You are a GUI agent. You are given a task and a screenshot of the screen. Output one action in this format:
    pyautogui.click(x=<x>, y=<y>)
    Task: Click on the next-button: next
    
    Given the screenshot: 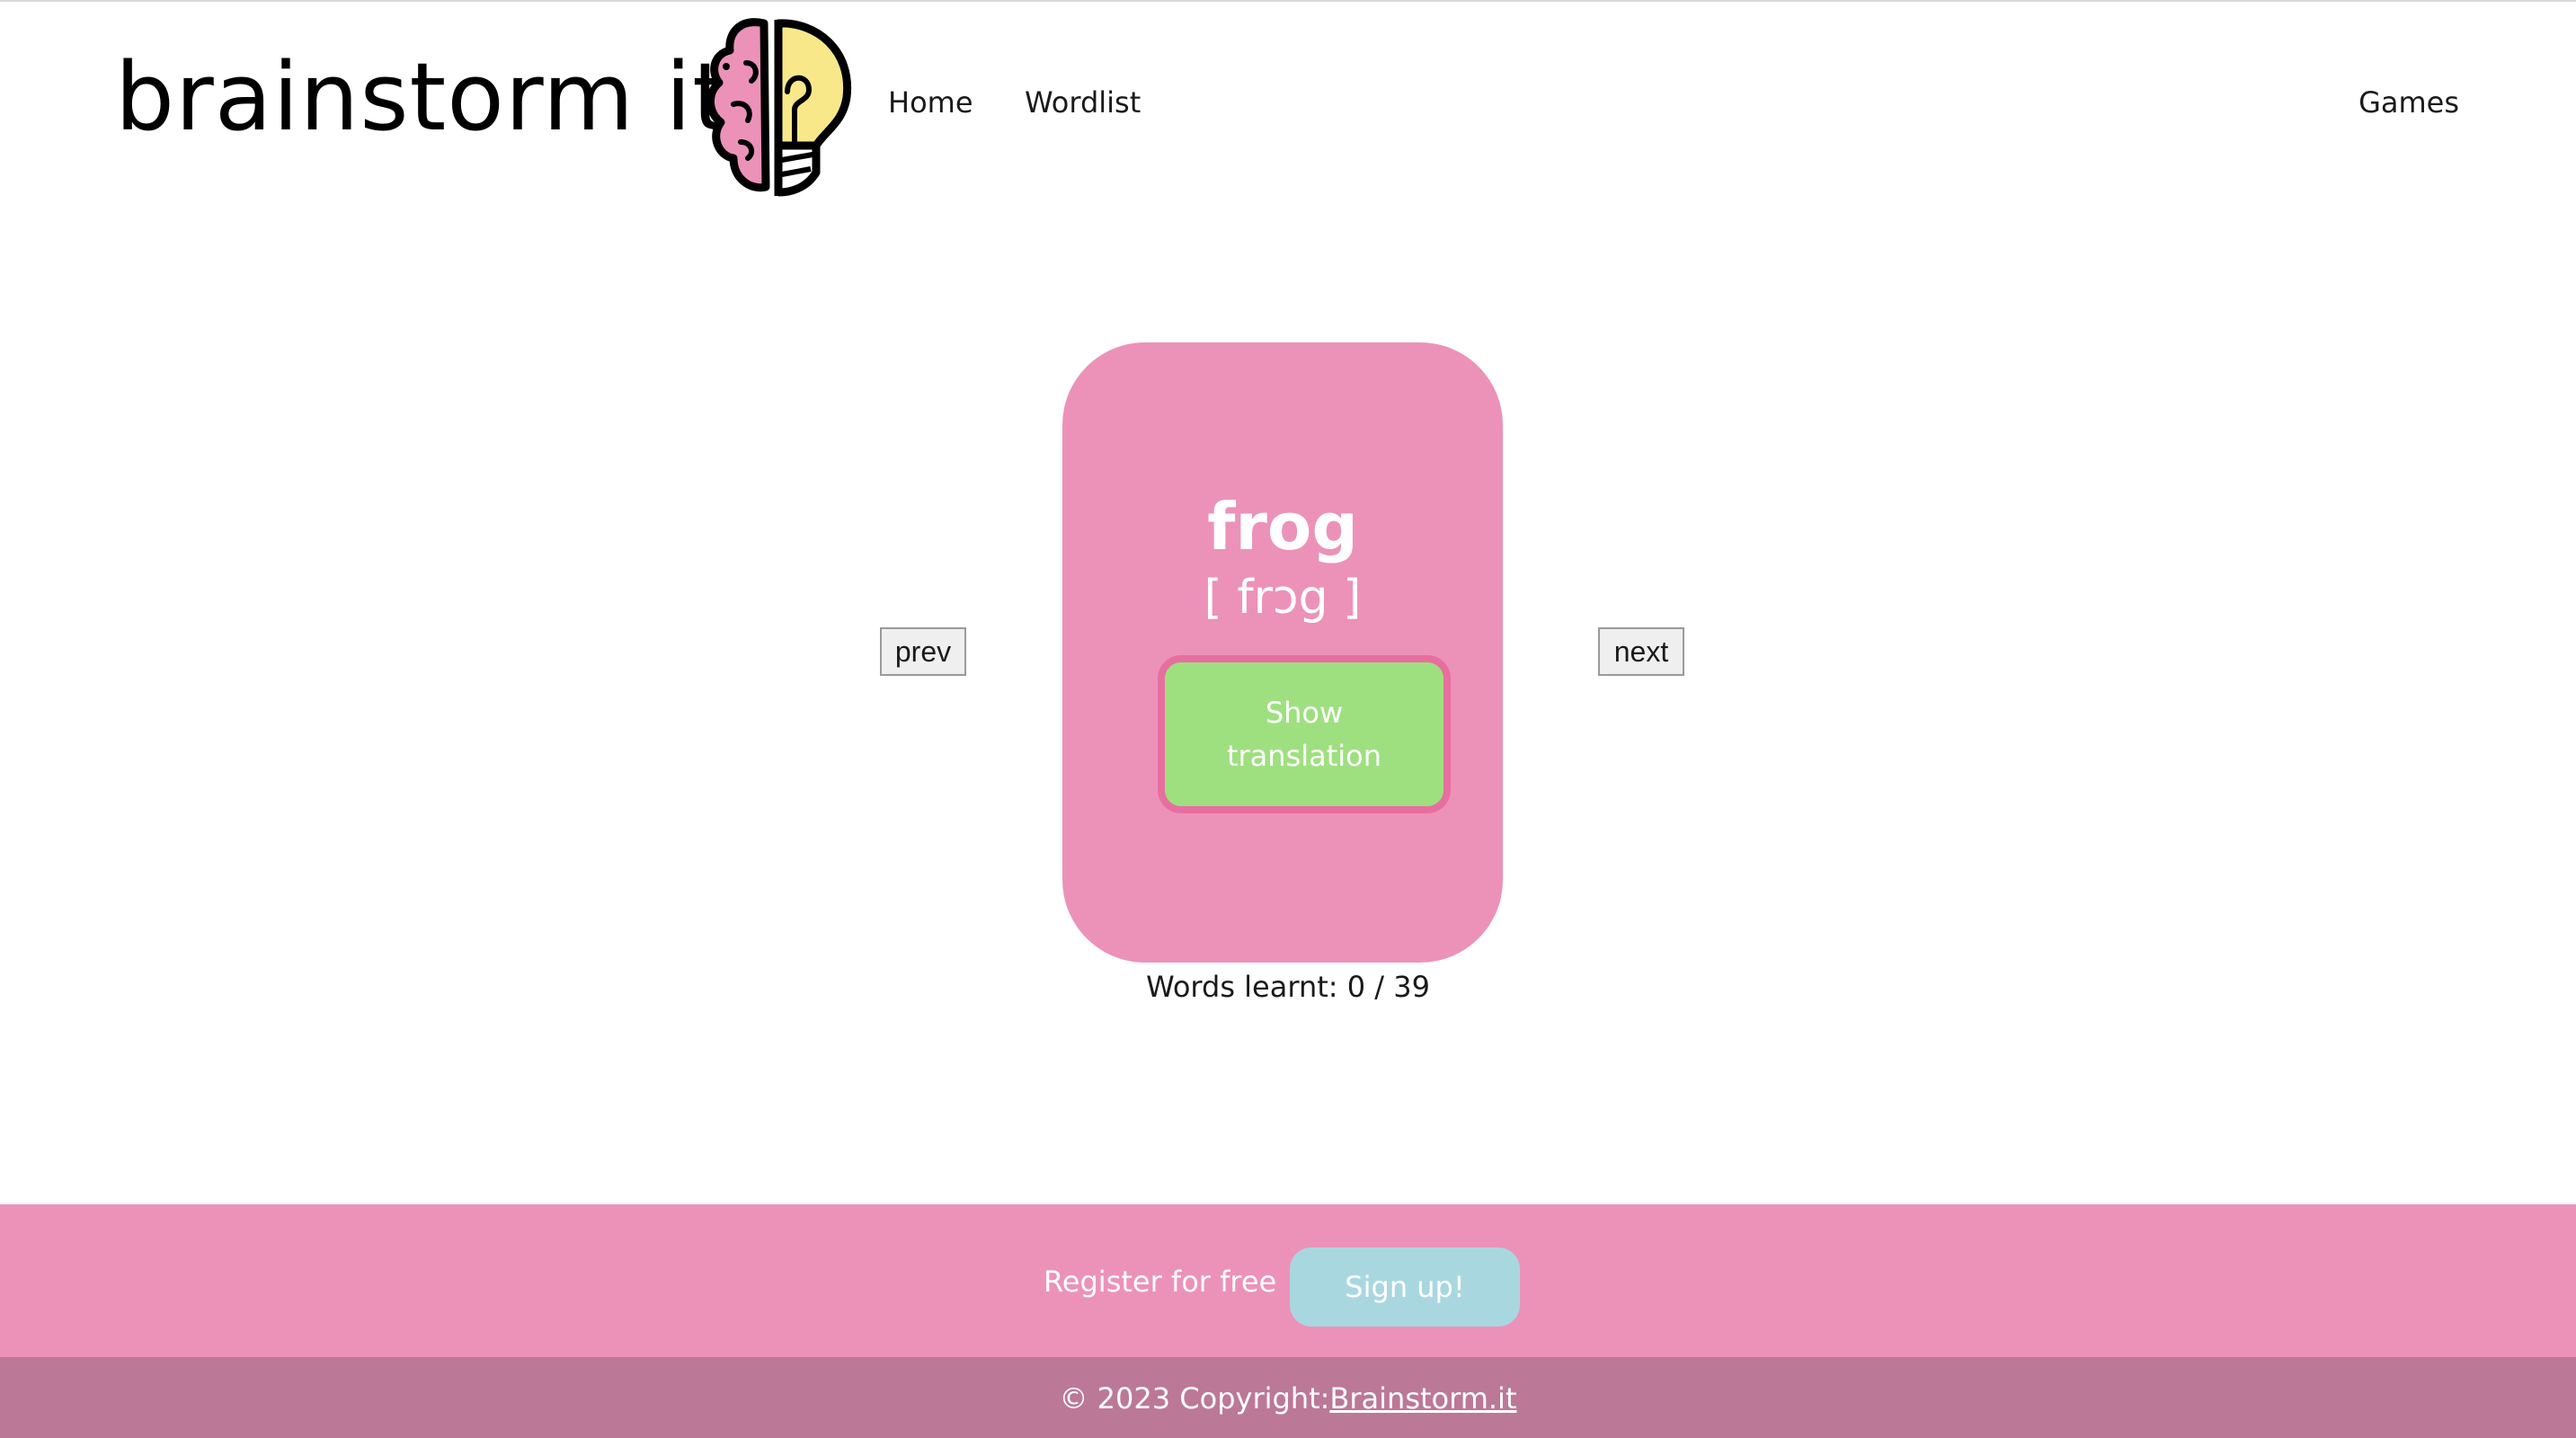 What is the action you would take?
    pyautogui.click(x=1641, y=651)
    